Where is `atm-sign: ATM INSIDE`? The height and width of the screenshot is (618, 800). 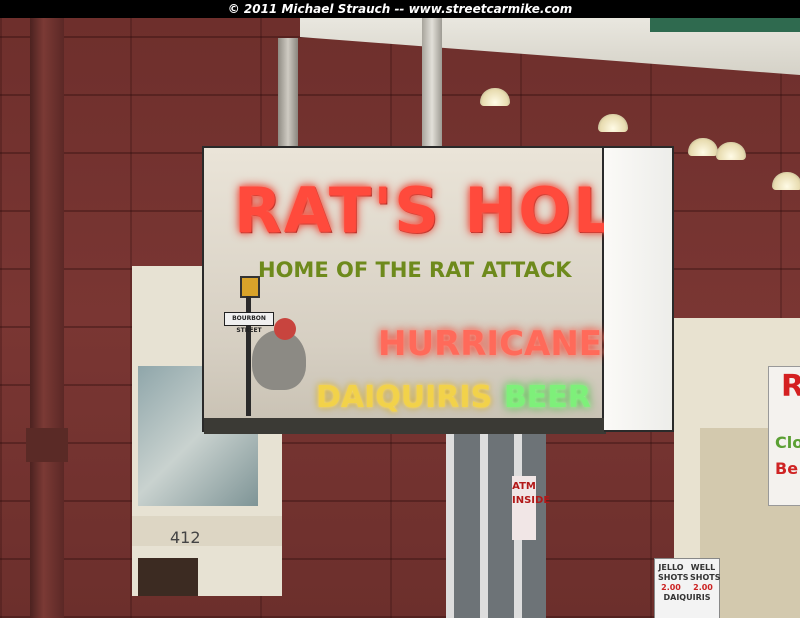
atm-sign: ATM INSIDE is located at coordinates (531, 508).